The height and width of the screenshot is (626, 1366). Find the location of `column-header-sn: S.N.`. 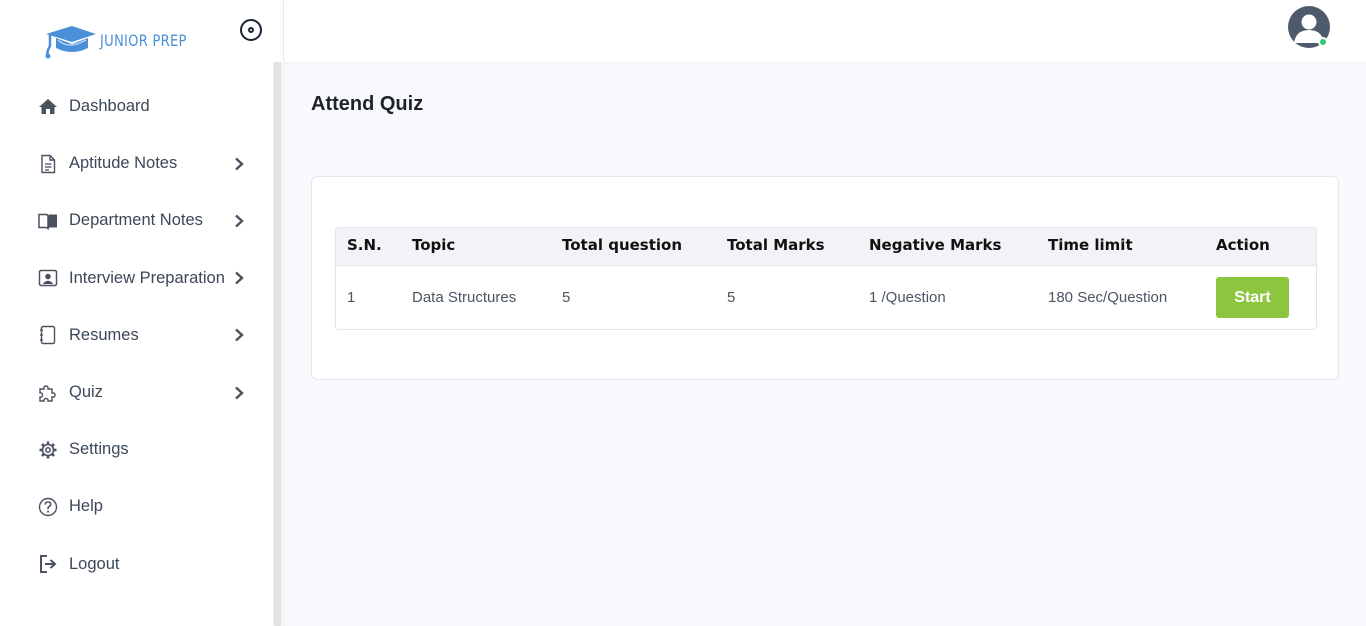

column-header-sn: S.N. is located at coordinates (364, 245).